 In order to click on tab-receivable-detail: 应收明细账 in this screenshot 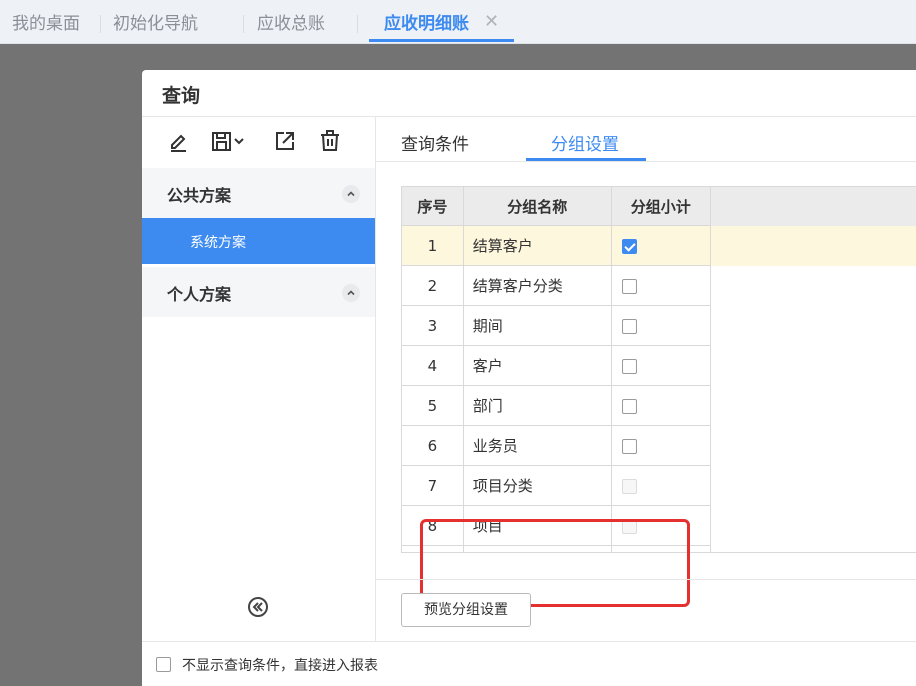, I will do `click(426, 22)`.